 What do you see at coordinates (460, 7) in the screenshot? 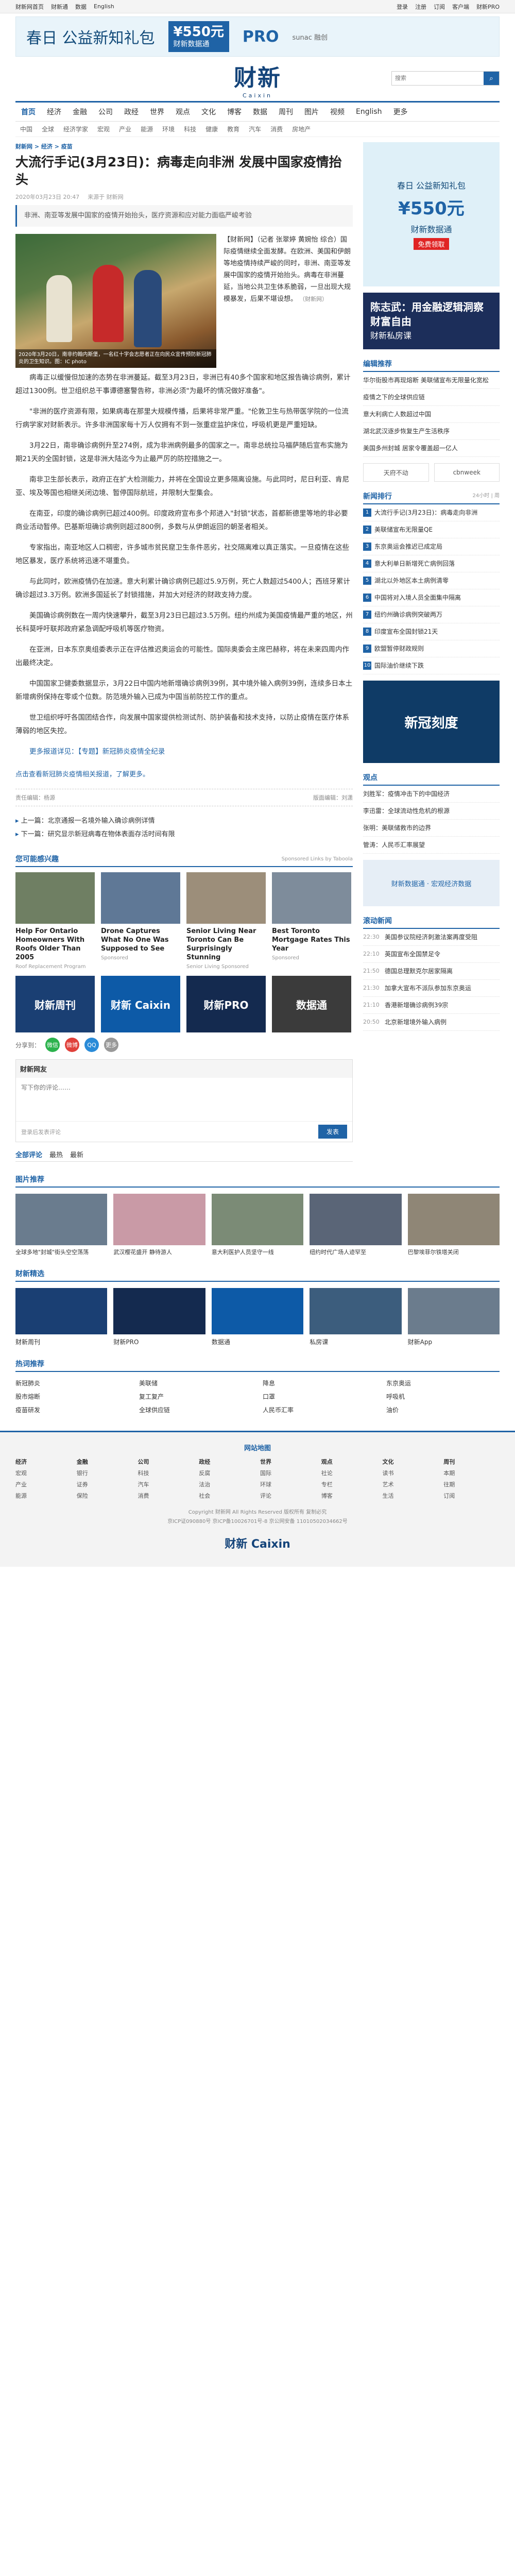
I see `app-link: 客户端` at bounding box center [460, 7].